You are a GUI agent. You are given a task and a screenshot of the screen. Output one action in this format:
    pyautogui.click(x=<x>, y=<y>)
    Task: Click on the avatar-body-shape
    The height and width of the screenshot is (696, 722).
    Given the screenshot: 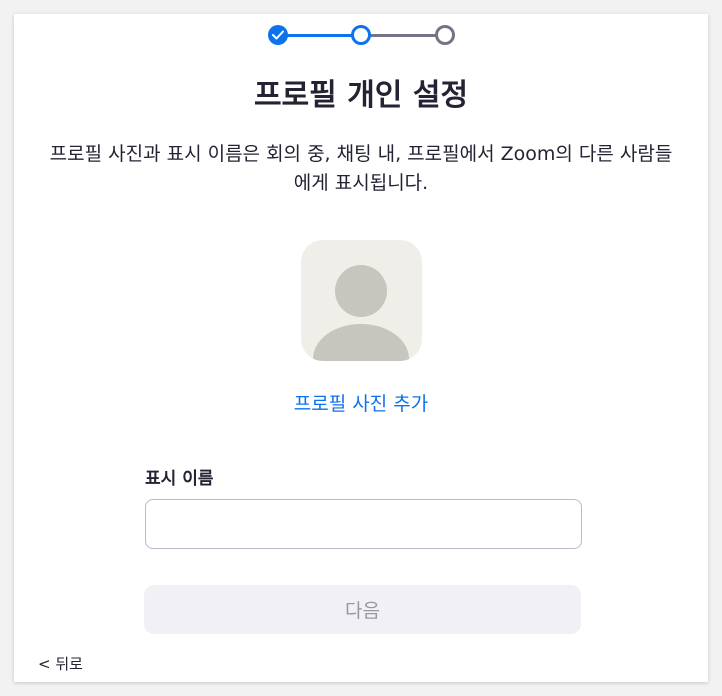 What is the action you would take?
    pyautogui.click(x=361, y=342)
    